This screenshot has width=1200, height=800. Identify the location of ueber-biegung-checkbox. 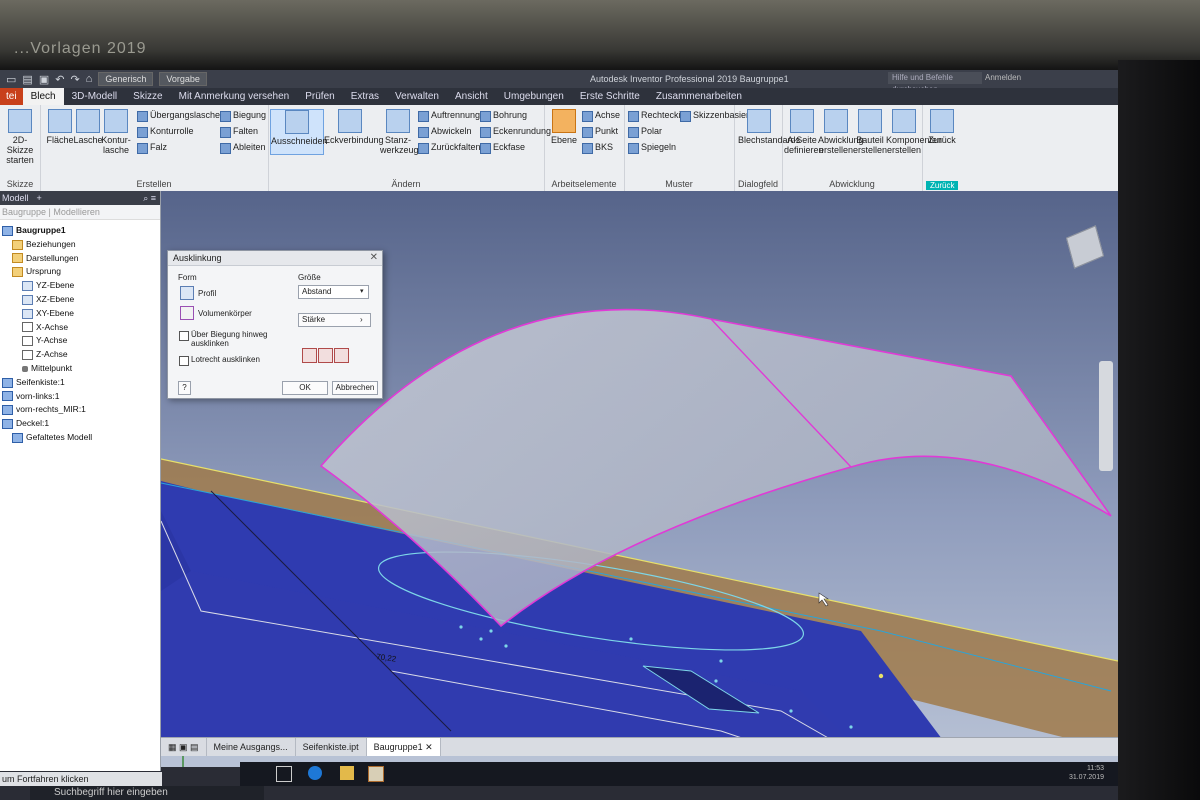
(184, 336).